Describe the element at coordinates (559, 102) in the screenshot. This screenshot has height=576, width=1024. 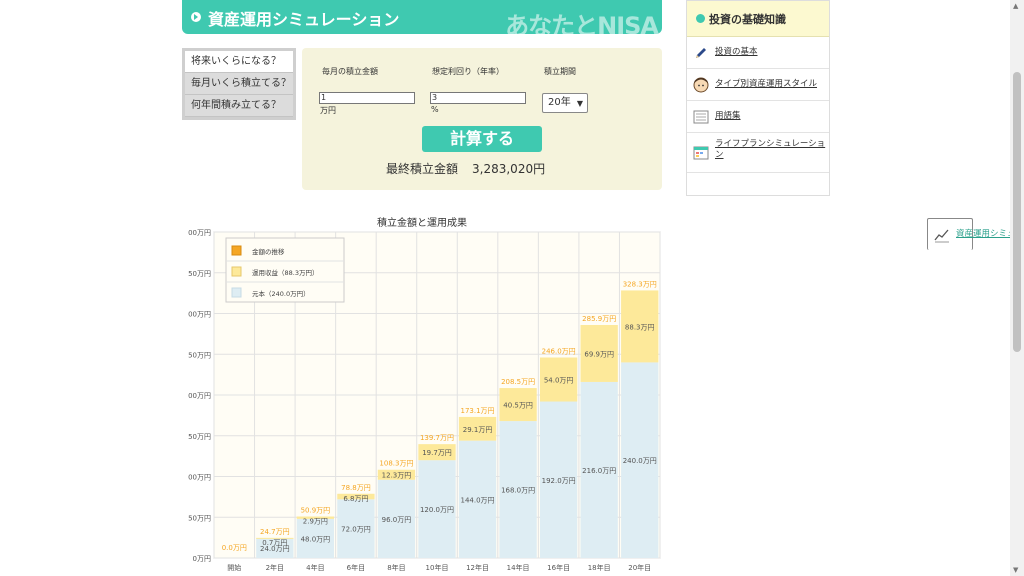
I see `period-select-value: 20年` at that location.